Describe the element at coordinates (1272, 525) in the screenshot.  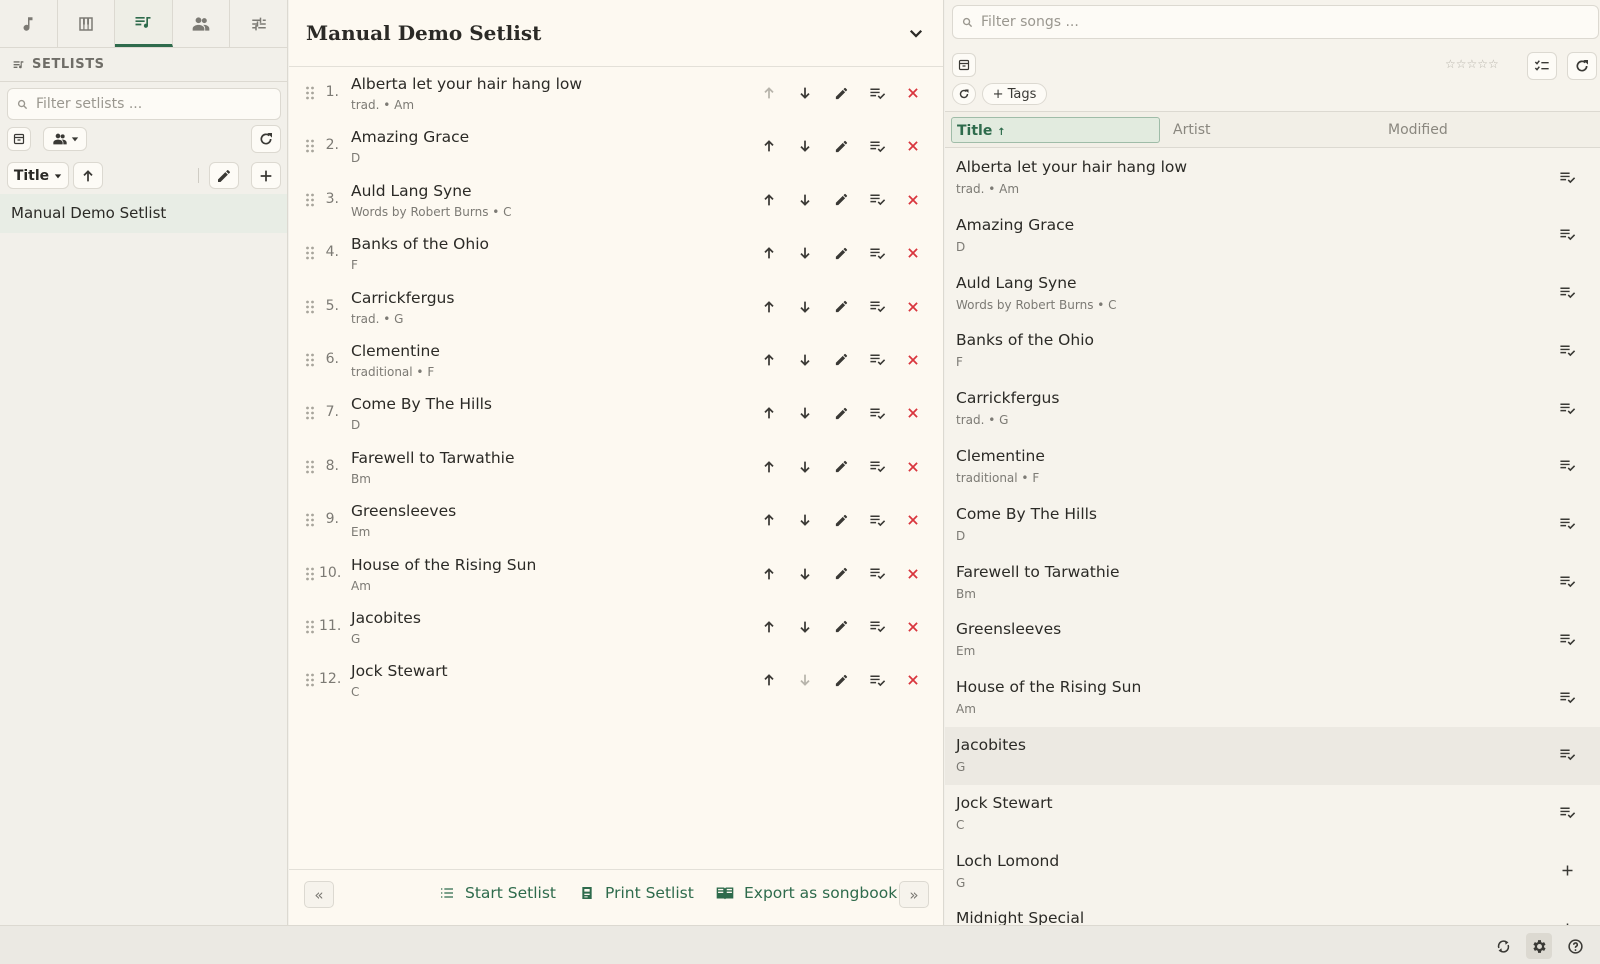
I see `song-list-item: Come By The Hills D` at that location.